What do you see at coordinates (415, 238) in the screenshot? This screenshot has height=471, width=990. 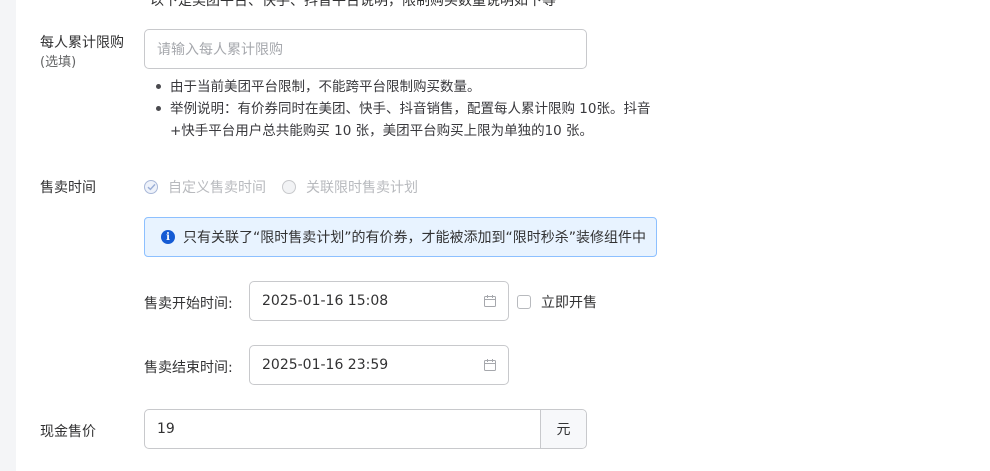 I see `info-alert-text: 只有关联了“限时售卖计划”的有价券，才能被添加到“限时秒杀”装修组件中` at bounding box center [415, 238].